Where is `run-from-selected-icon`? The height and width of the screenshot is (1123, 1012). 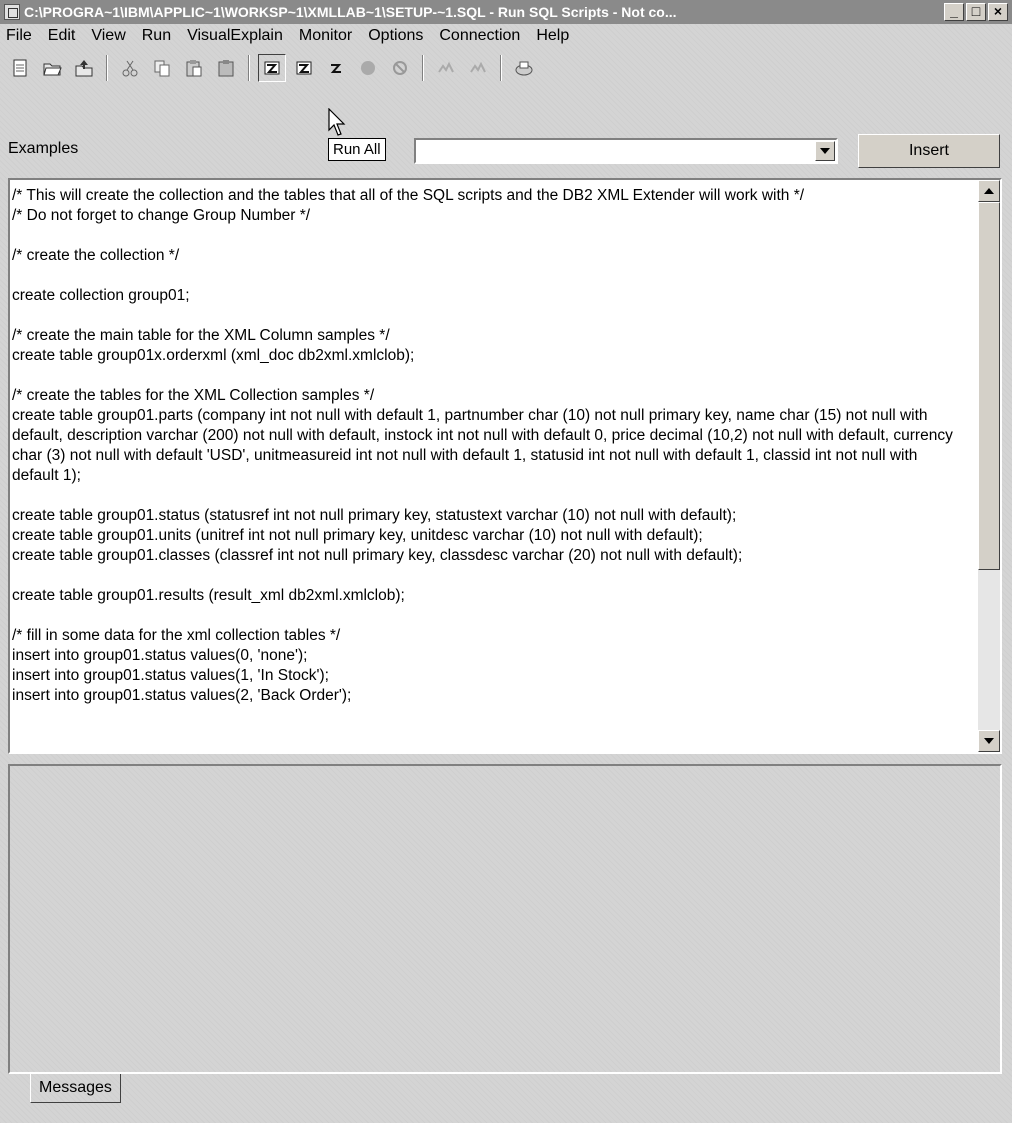 run-from-selected-icon is located at coordinates (304, 68).